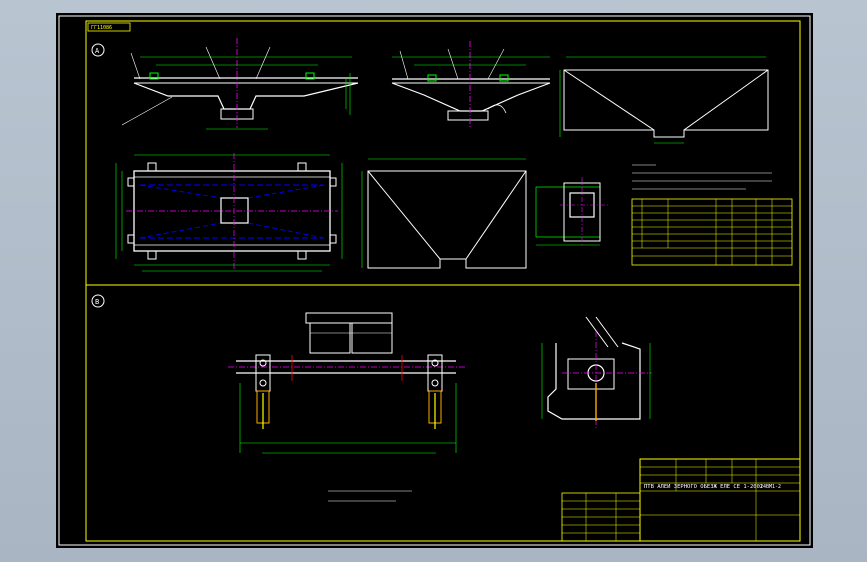  Describe the element at coordinates (229, 212) in the screenshot. I see `hopper-plan-view` at that location.